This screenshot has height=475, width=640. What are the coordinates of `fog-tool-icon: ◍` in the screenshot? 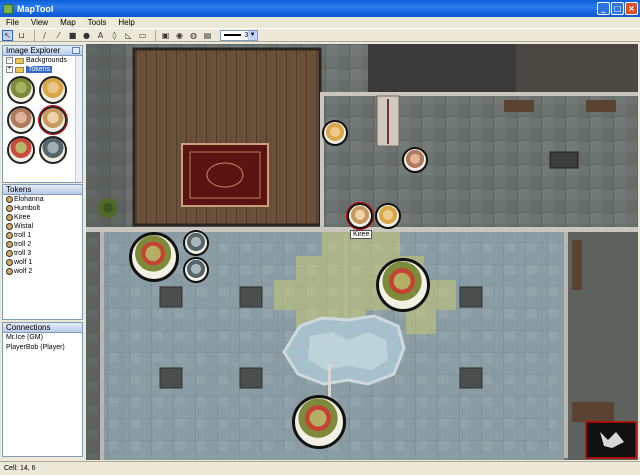 It's located at (193, 35).